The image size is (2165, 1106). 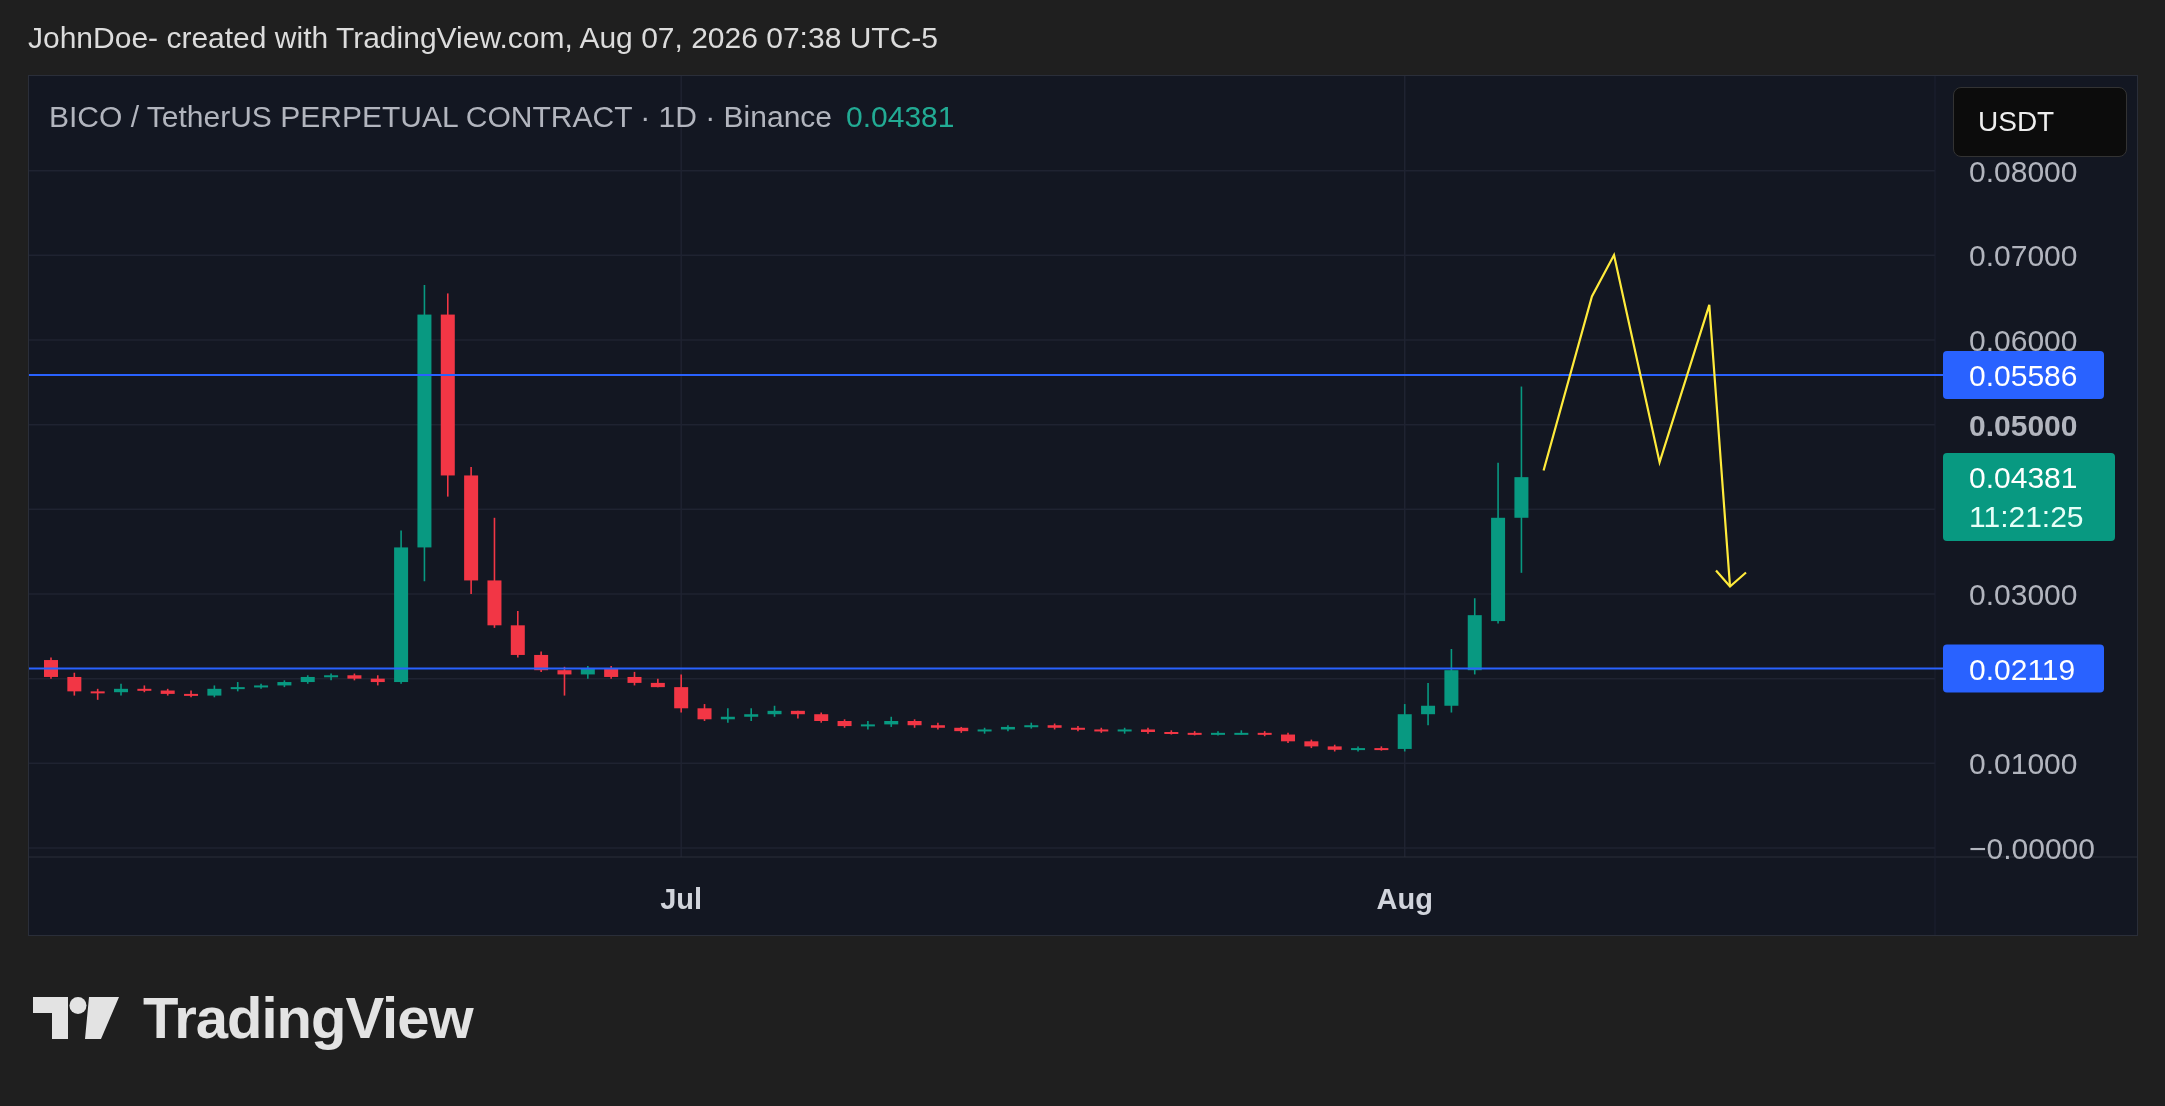 What do you see at coordinates (2023, 478) in the screenshot?
I see `current-price: 0.04381` at bounding box center [2023, 478].